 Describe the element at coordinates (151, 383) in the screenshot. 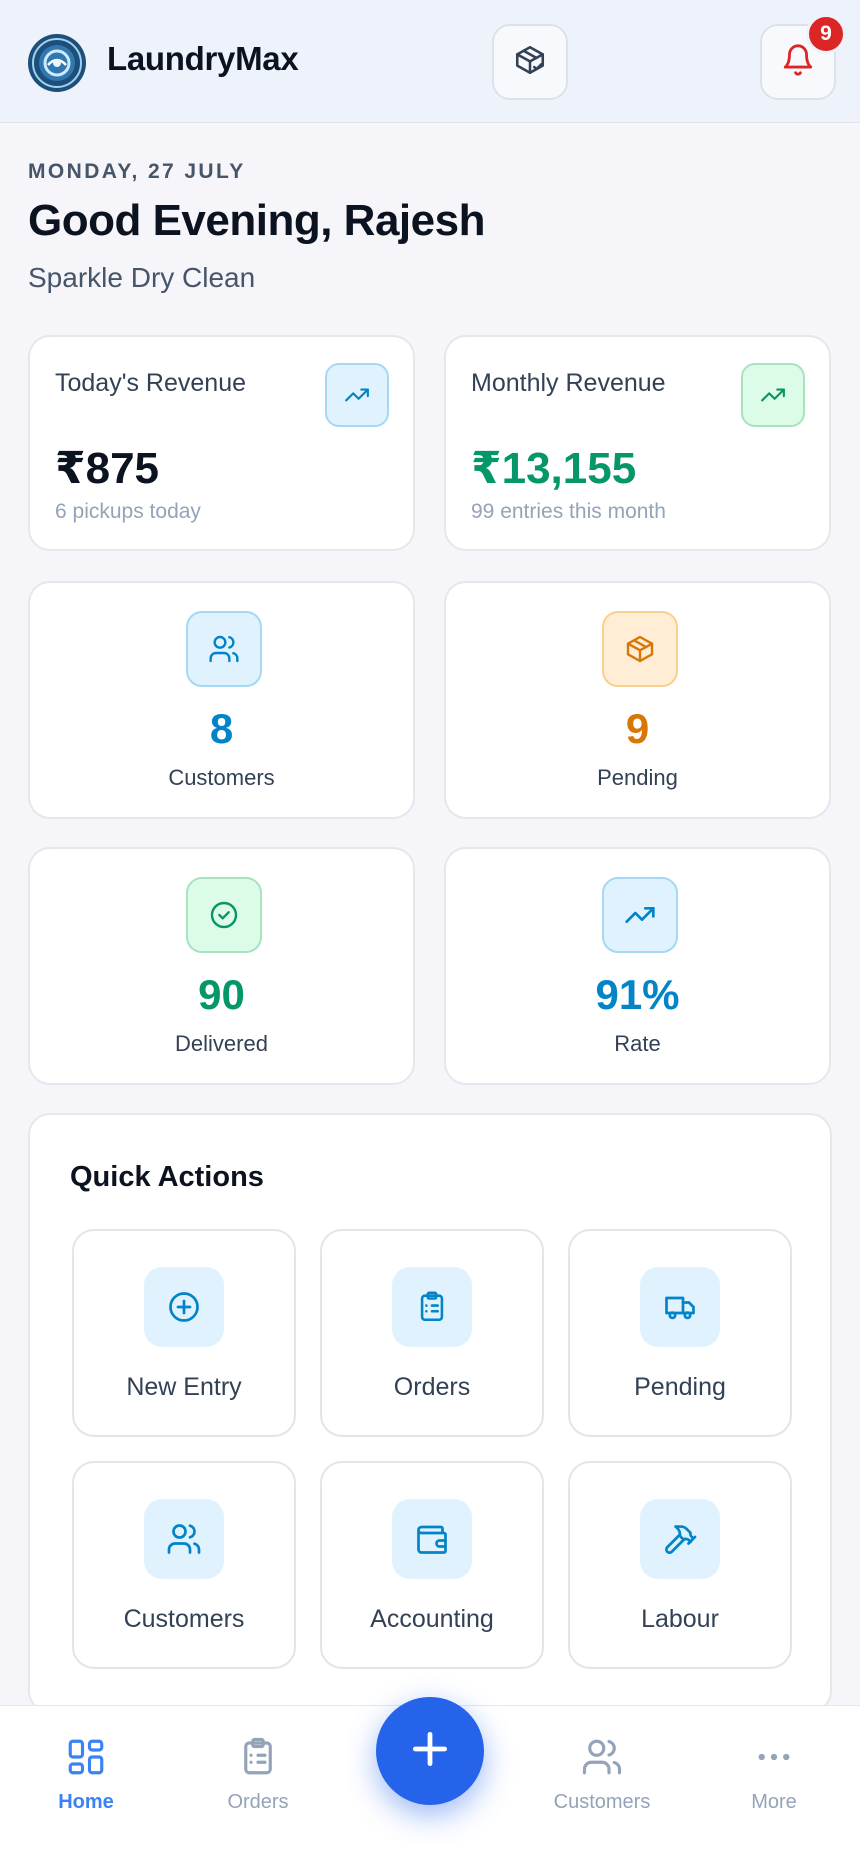

I see `todays-revenue-label: Today's Revenue` at that location.